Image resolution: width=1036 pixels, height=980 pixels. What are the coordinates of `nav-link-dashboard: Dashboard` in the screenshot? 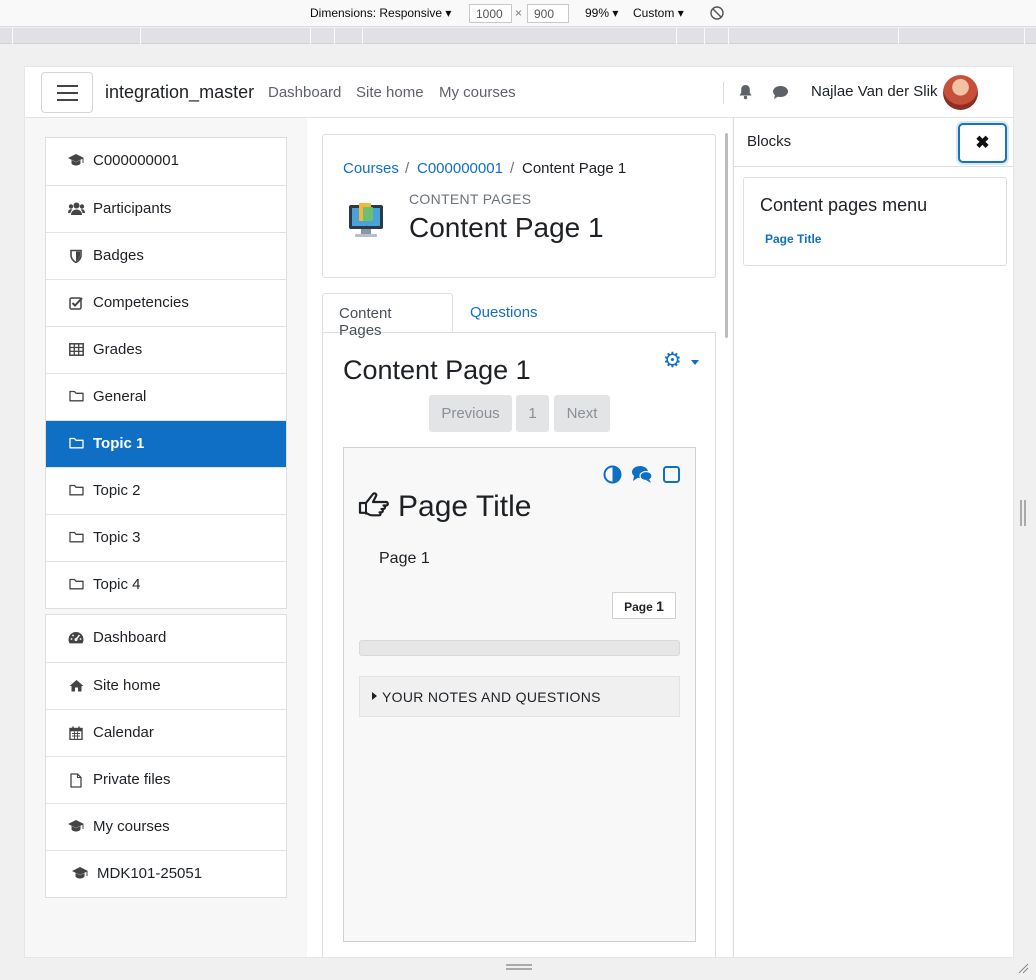 It's located at (304, 92).